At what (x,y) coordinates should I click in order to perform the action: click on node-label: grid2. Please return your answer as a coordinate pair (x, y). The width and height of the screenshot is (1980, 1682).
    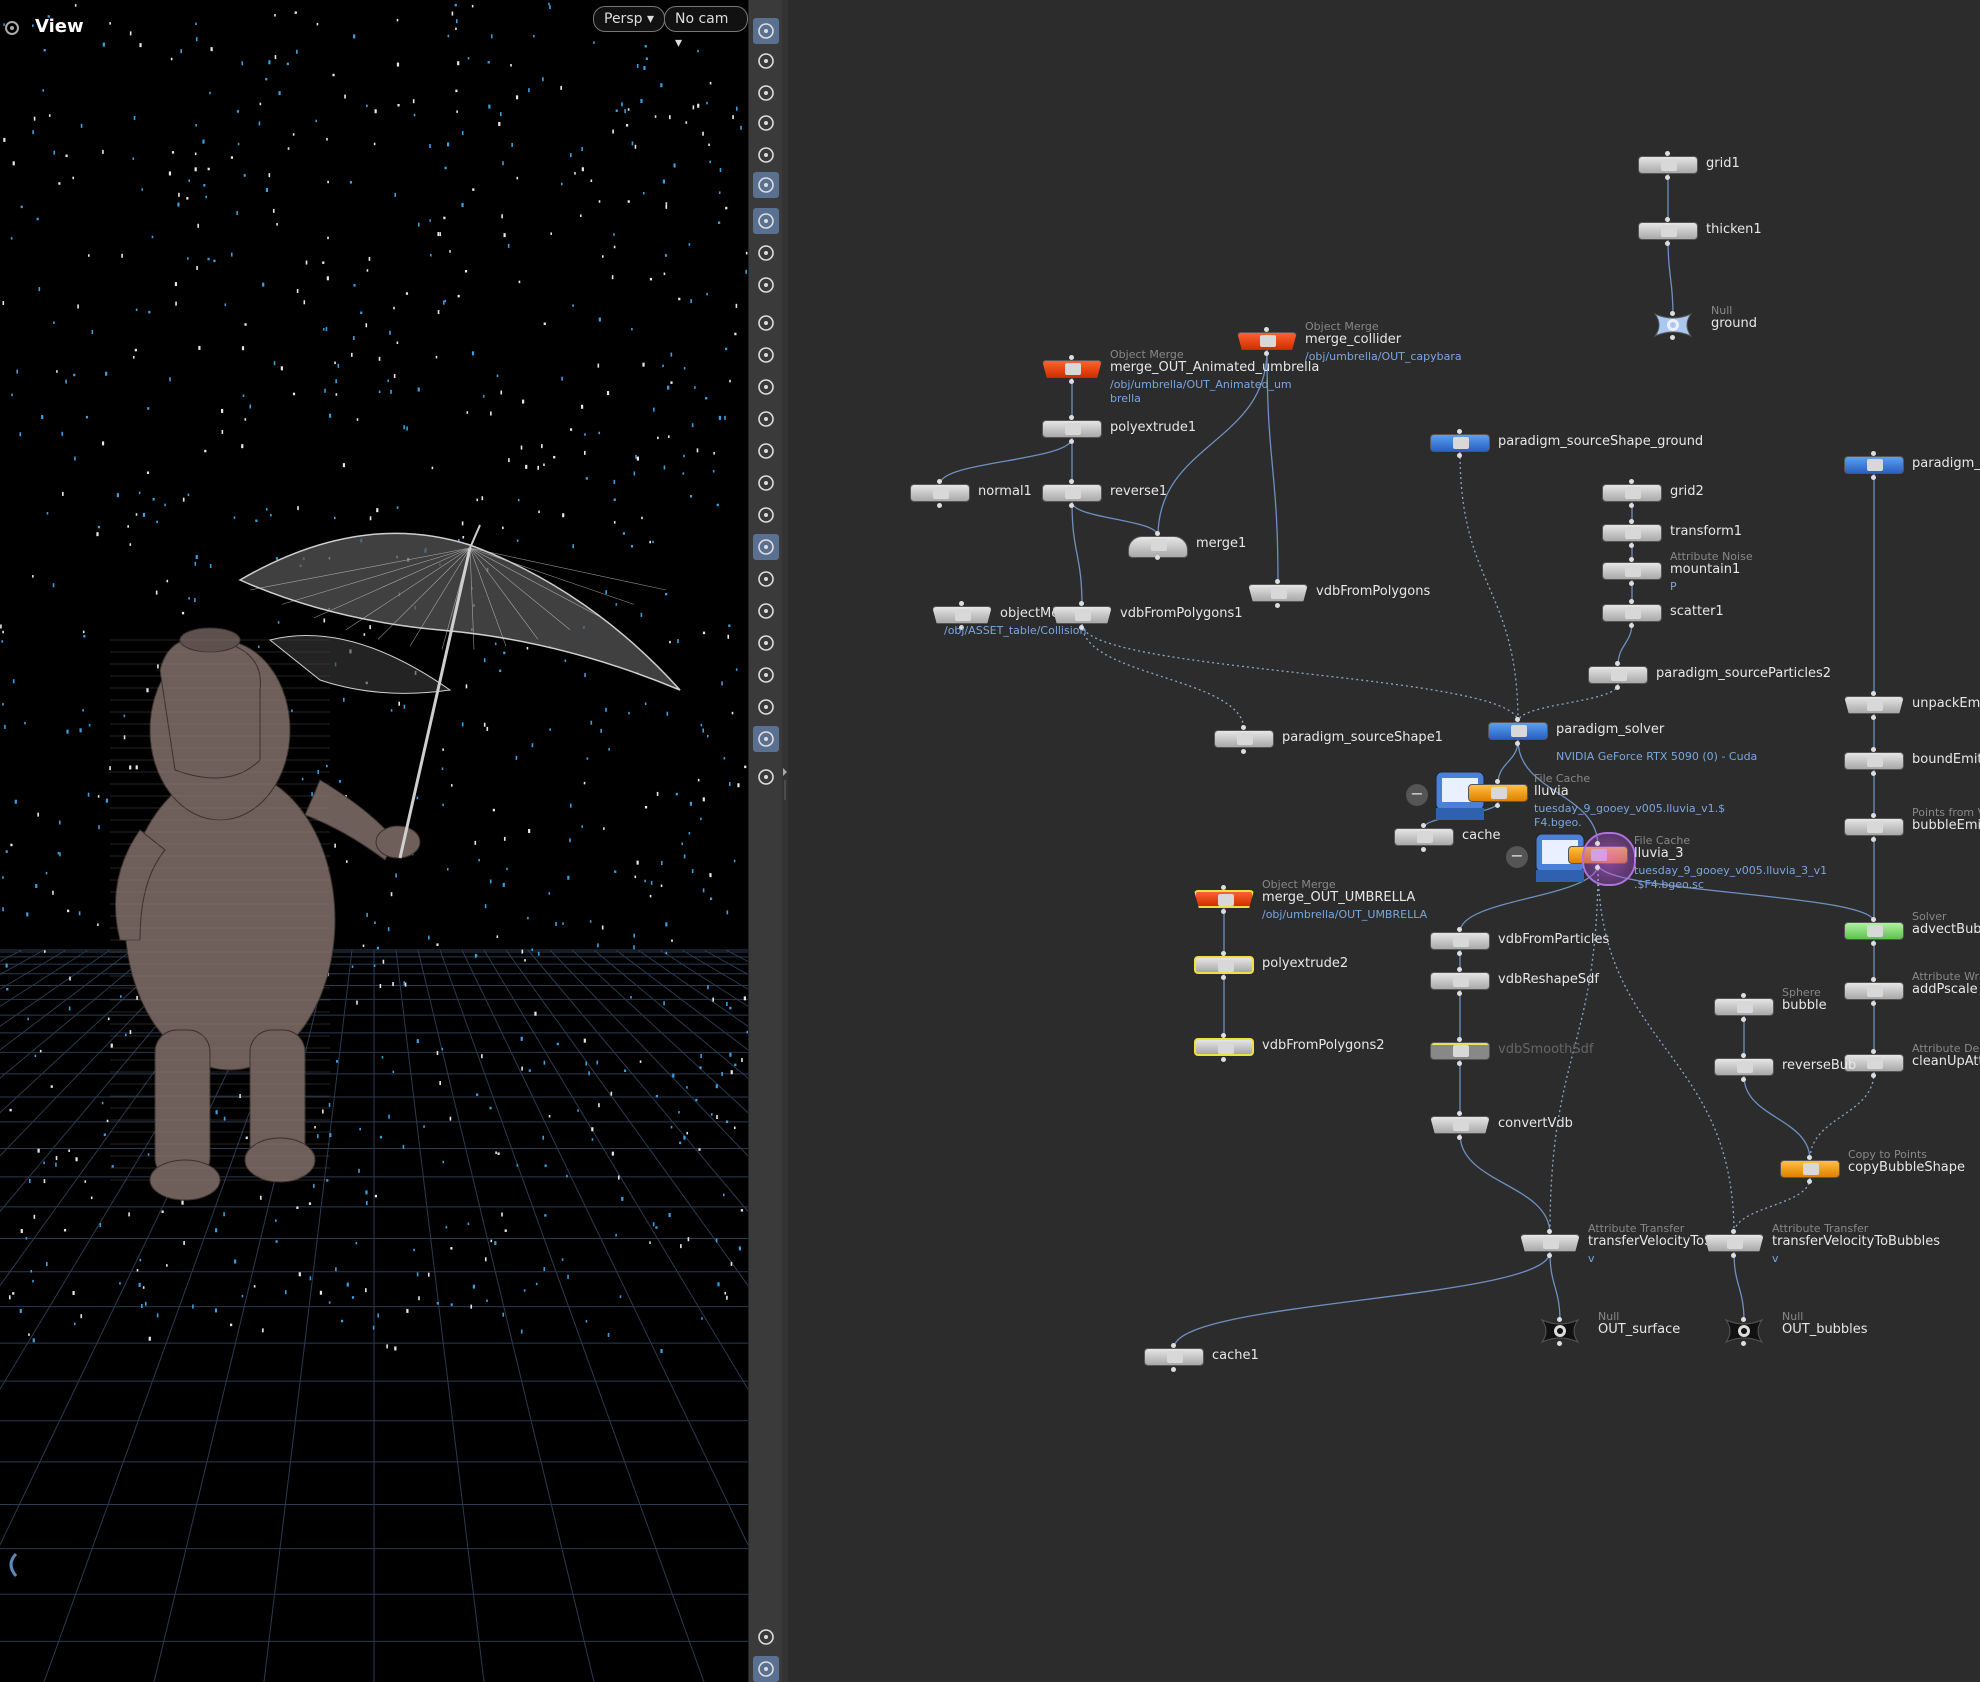
    Looking at the image, I should click on (1687, 491).